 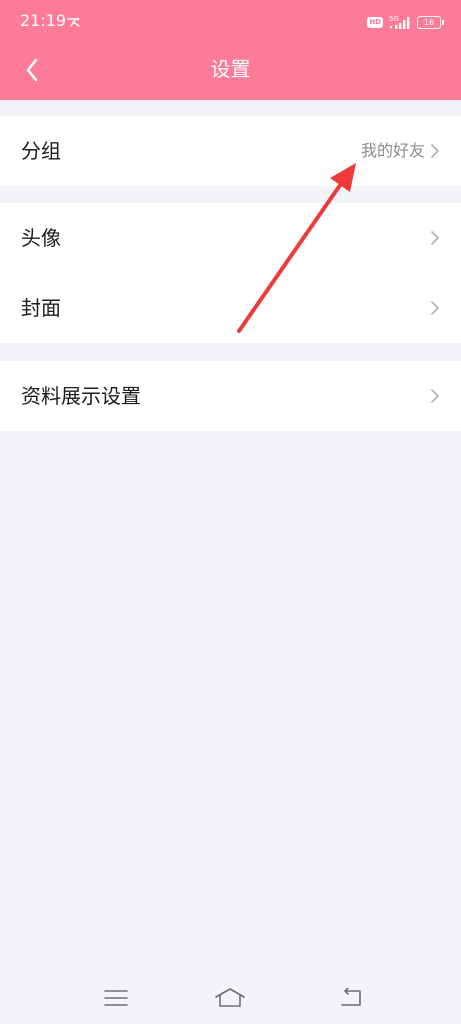 I want to click on home-button, so click(x=230, y=998).